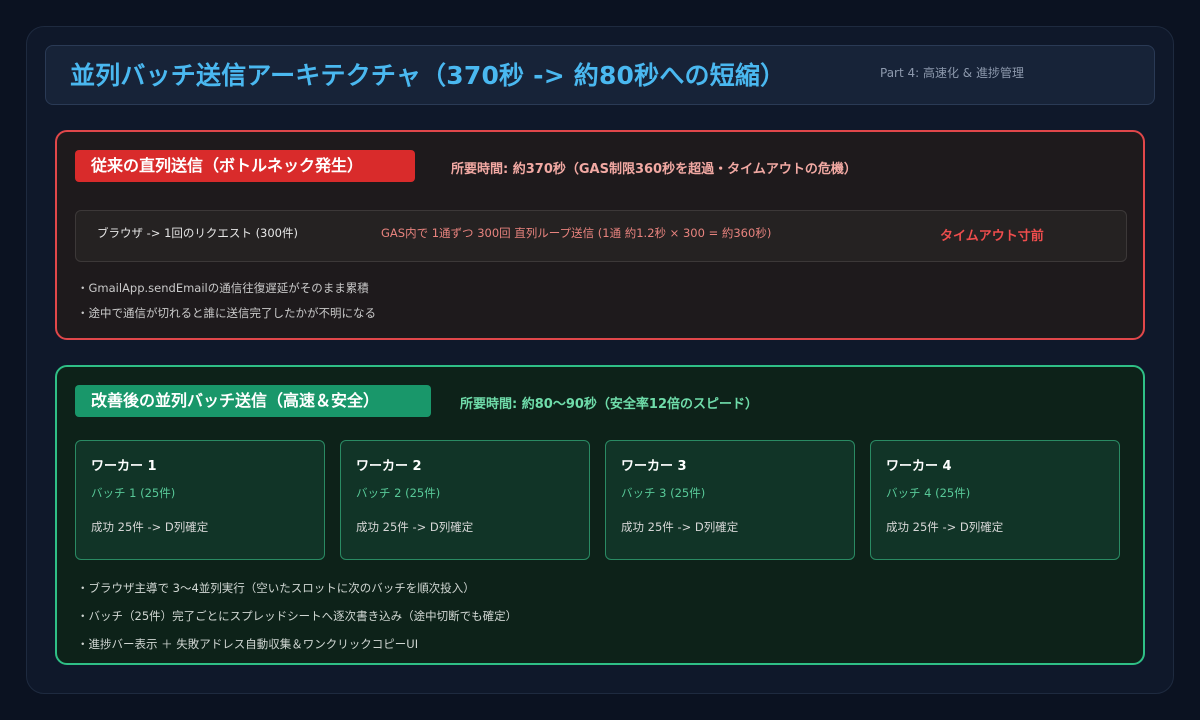 This screenshot has height=720, width=1200. What do you see at coordinates (428, 75) in the screenshot?
I see `page-title: 並列バッチ送信アーキテクチャ（370秒 -> 約80秒への短縮）` at bounding box center [428, 75].